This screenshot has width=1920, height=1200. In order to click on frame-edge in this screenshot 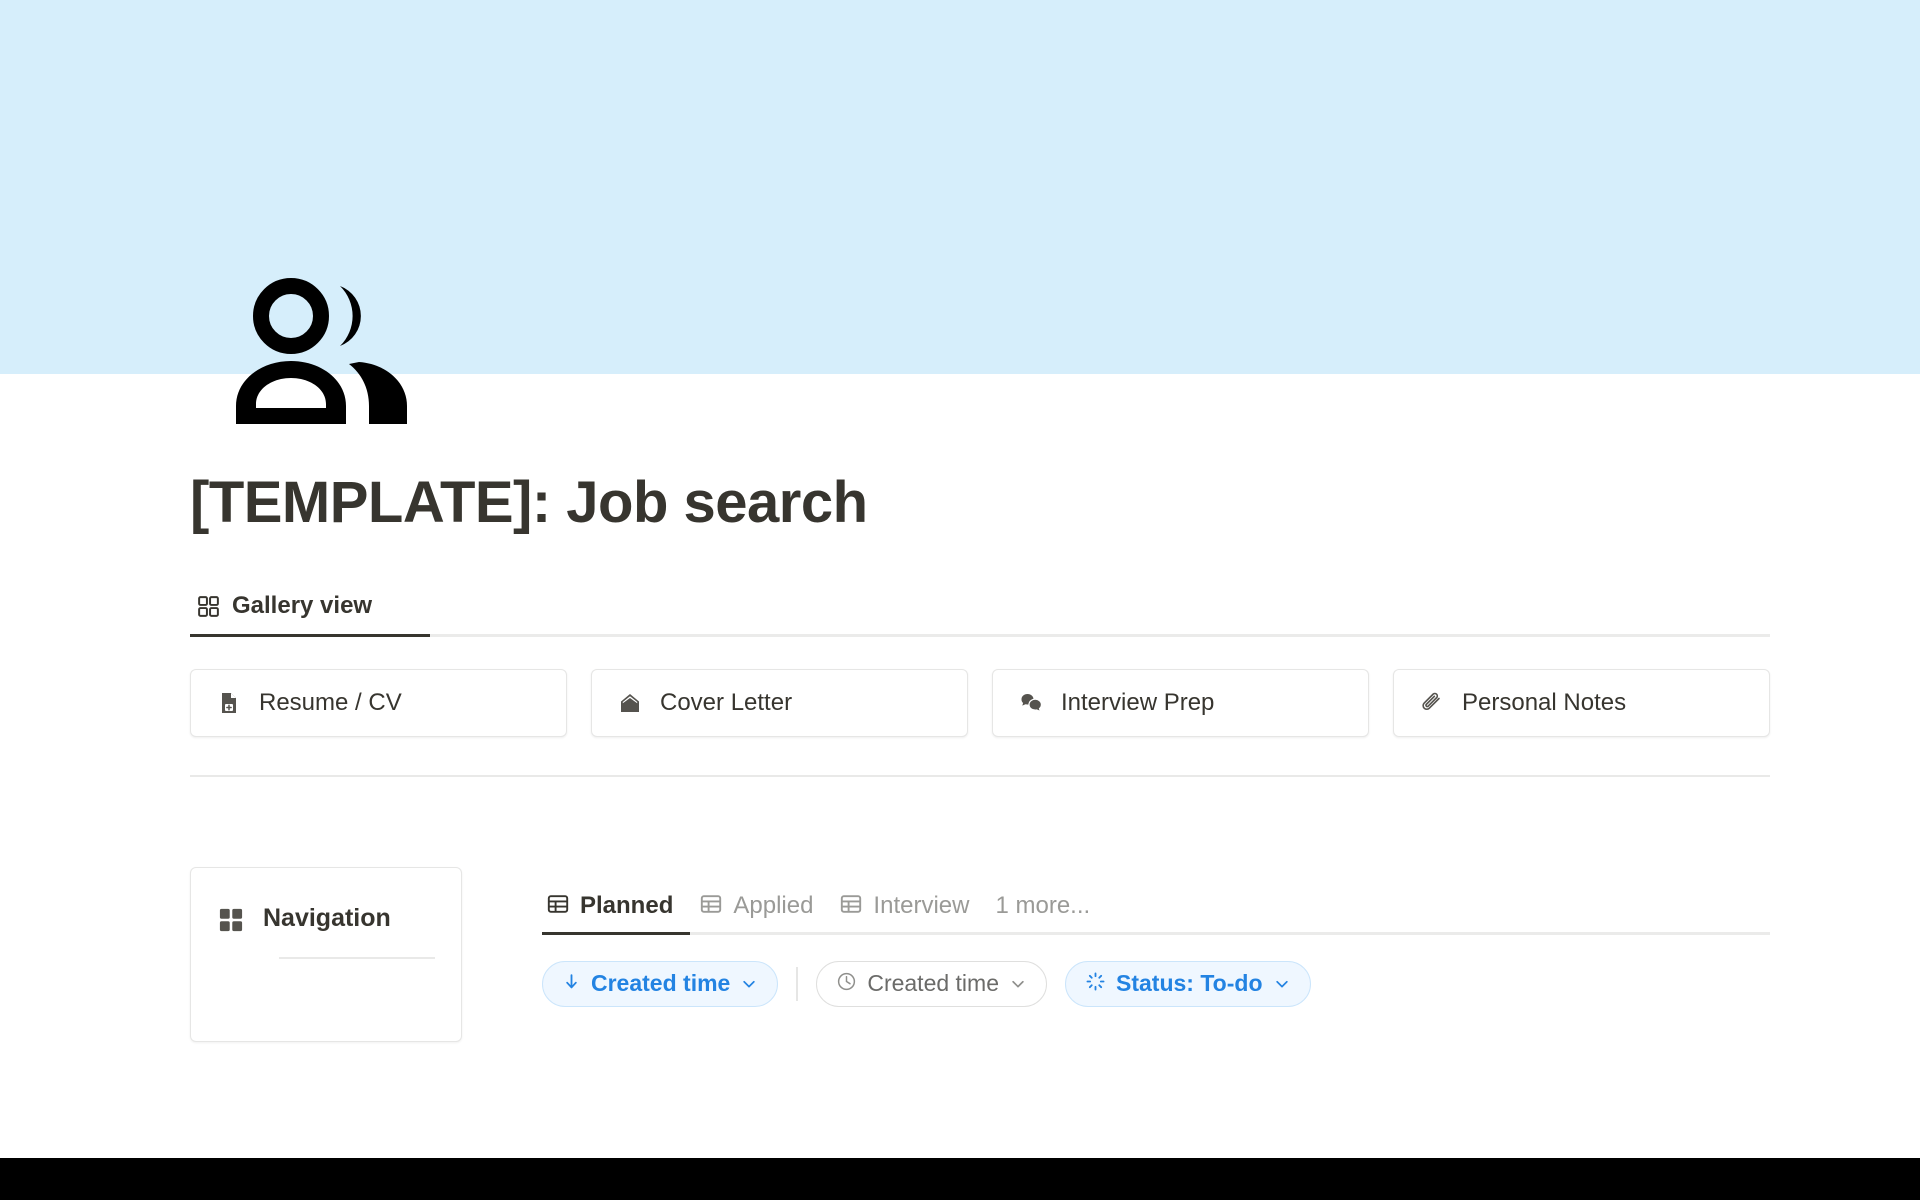, I will do `click(0, 766)`.